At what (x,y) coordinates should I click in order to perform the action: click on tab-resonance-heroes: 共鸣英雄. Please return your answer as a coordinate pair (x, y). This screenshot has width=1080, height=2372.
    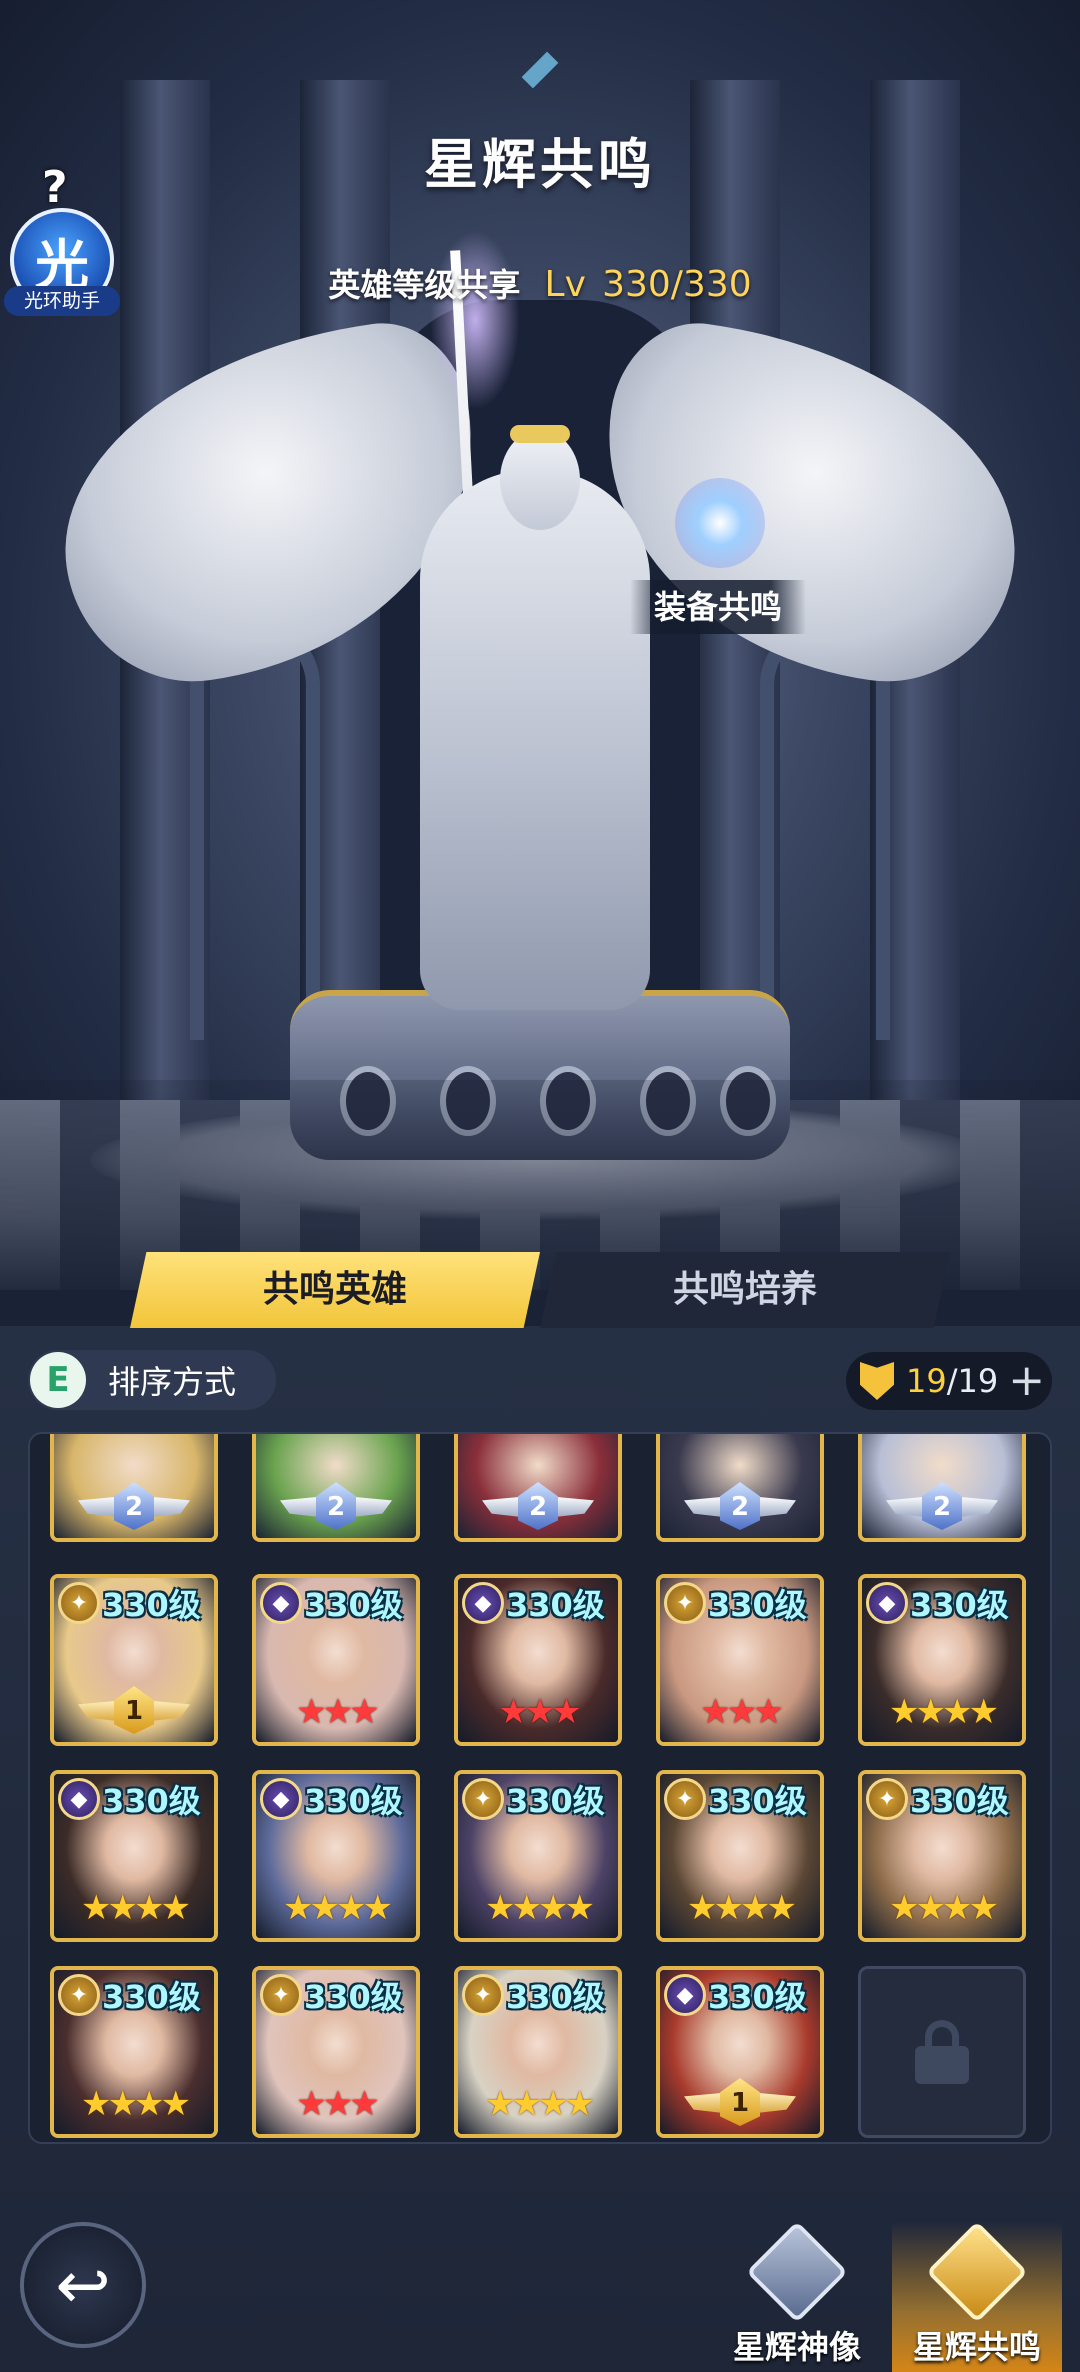
    Looking at the image, I should click on (335, 1290).